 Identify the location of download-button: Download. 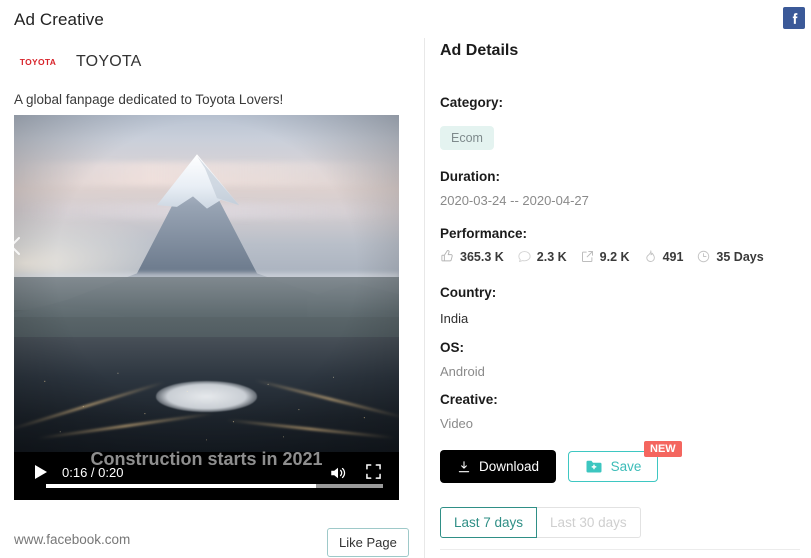
(498, 466).